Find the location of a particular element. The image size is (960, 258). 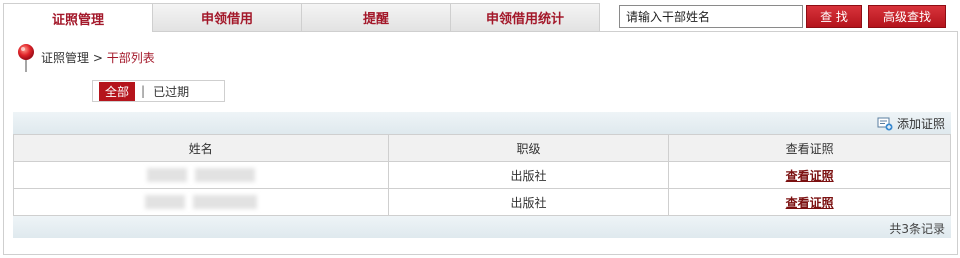

record-count: 共3条记录 is located at coordinates (917, 229).